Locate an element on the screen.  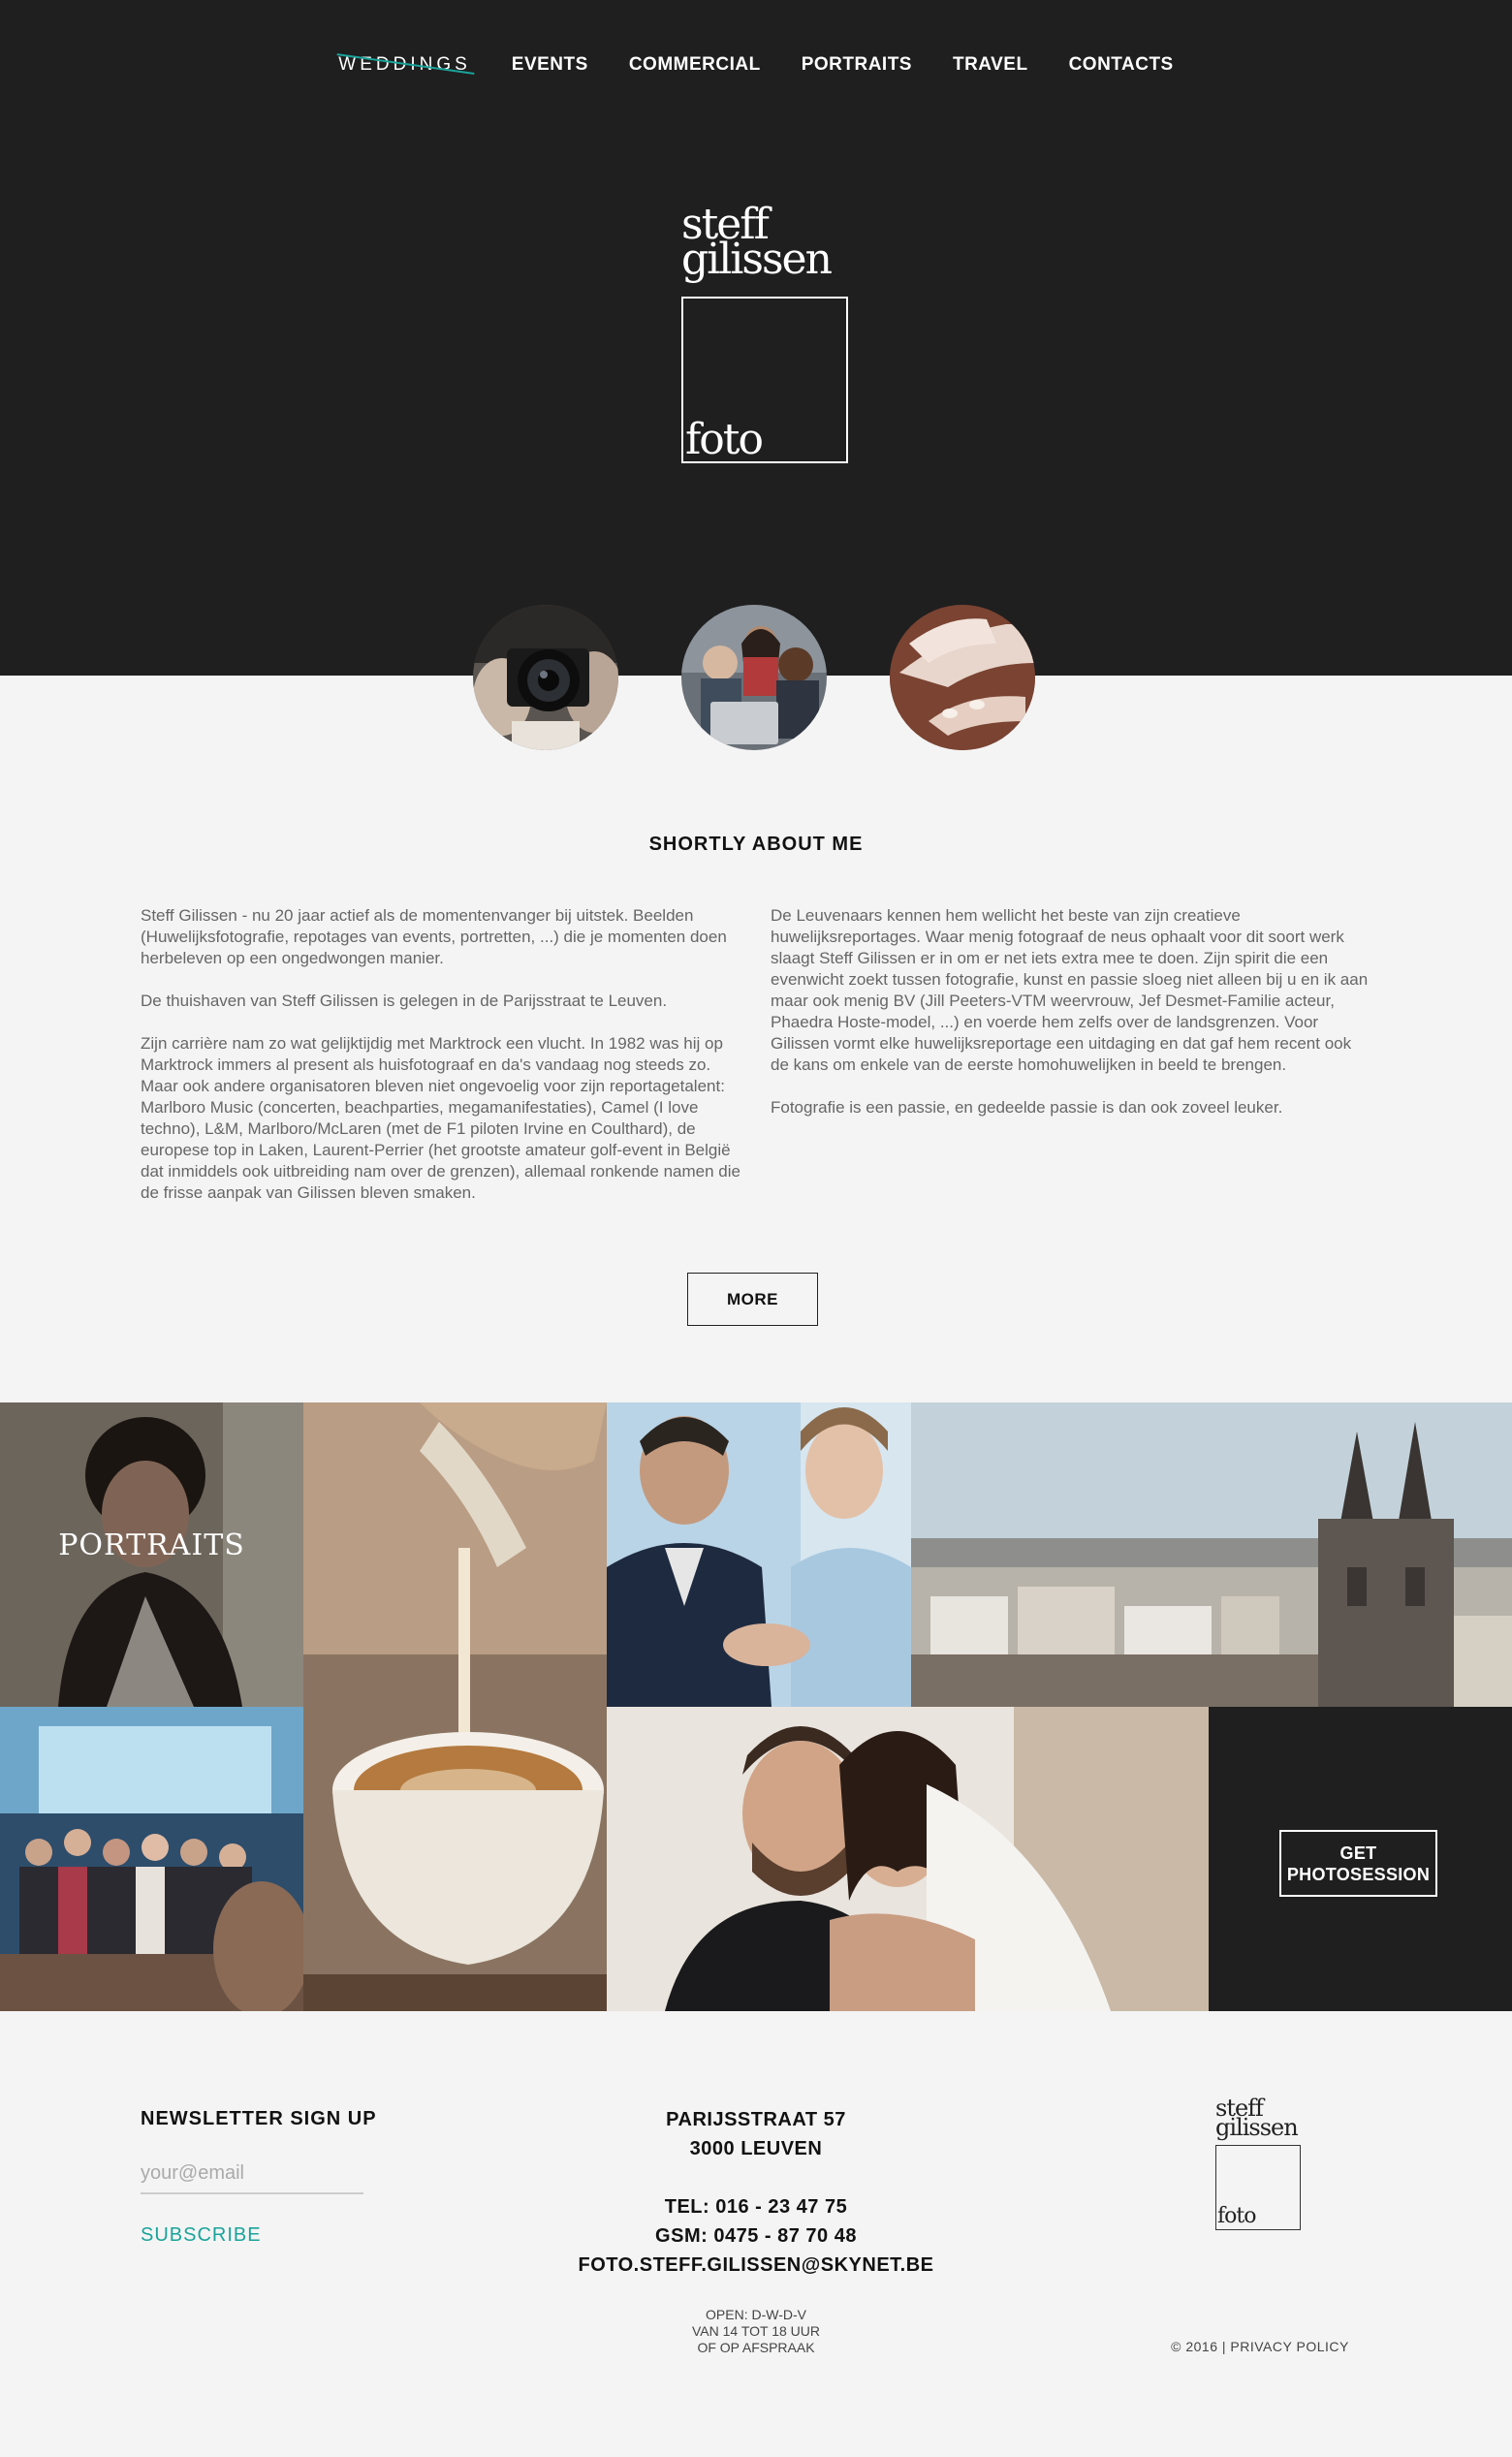
nav-travel: TRAVEL is located at coordinates (991, 65).